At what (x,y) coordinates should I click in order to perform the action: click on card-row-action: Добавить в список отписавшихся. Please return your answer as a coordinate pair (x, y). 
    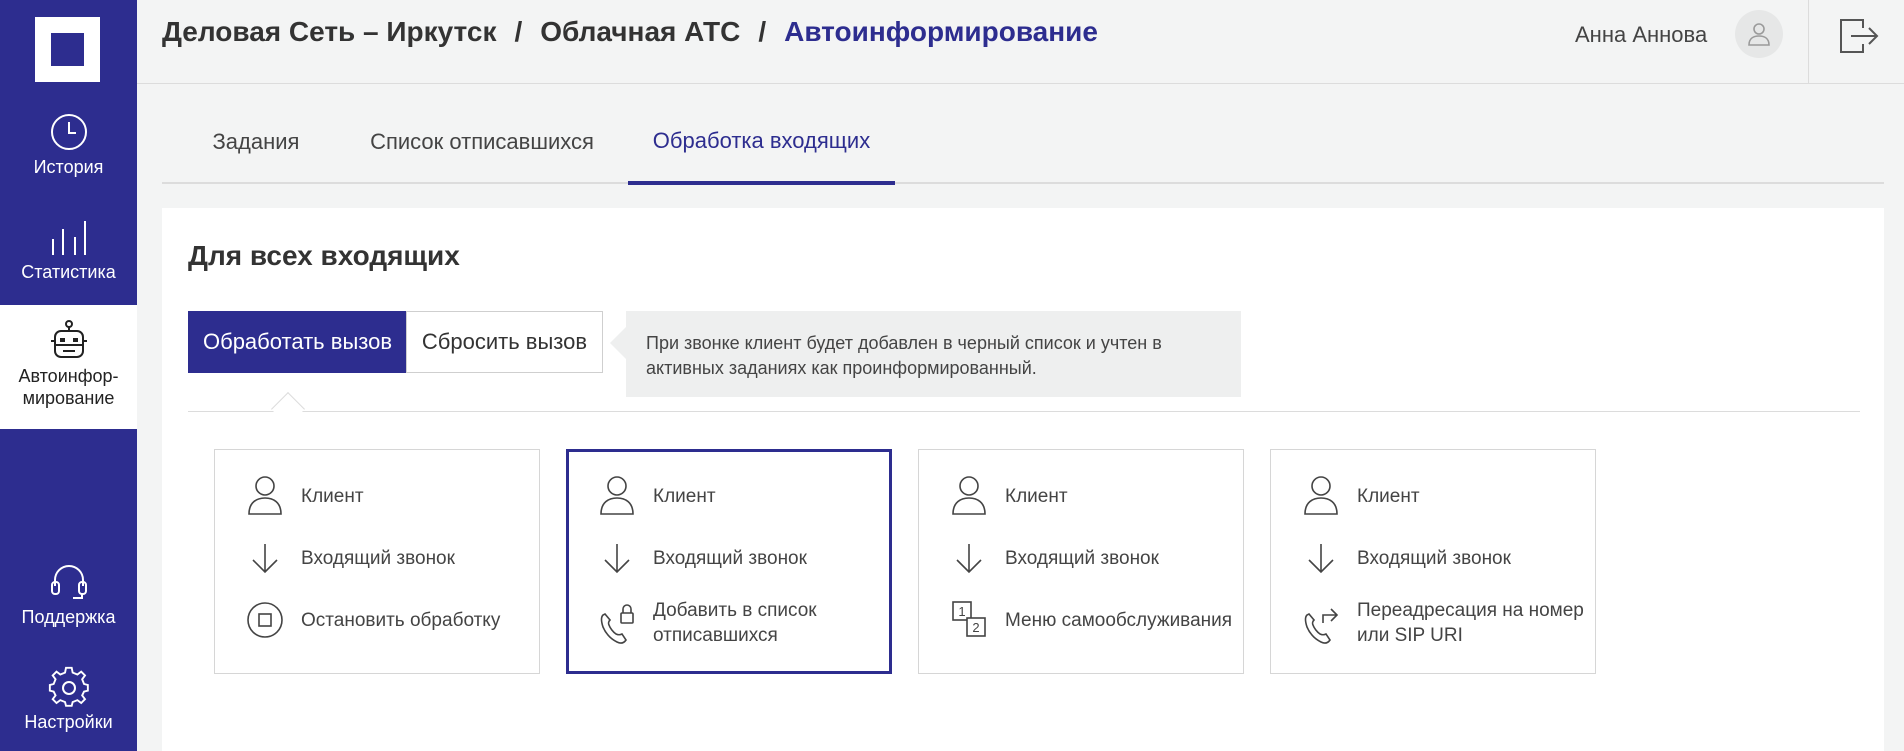
    Looking at the image, I should click on (745, 623).